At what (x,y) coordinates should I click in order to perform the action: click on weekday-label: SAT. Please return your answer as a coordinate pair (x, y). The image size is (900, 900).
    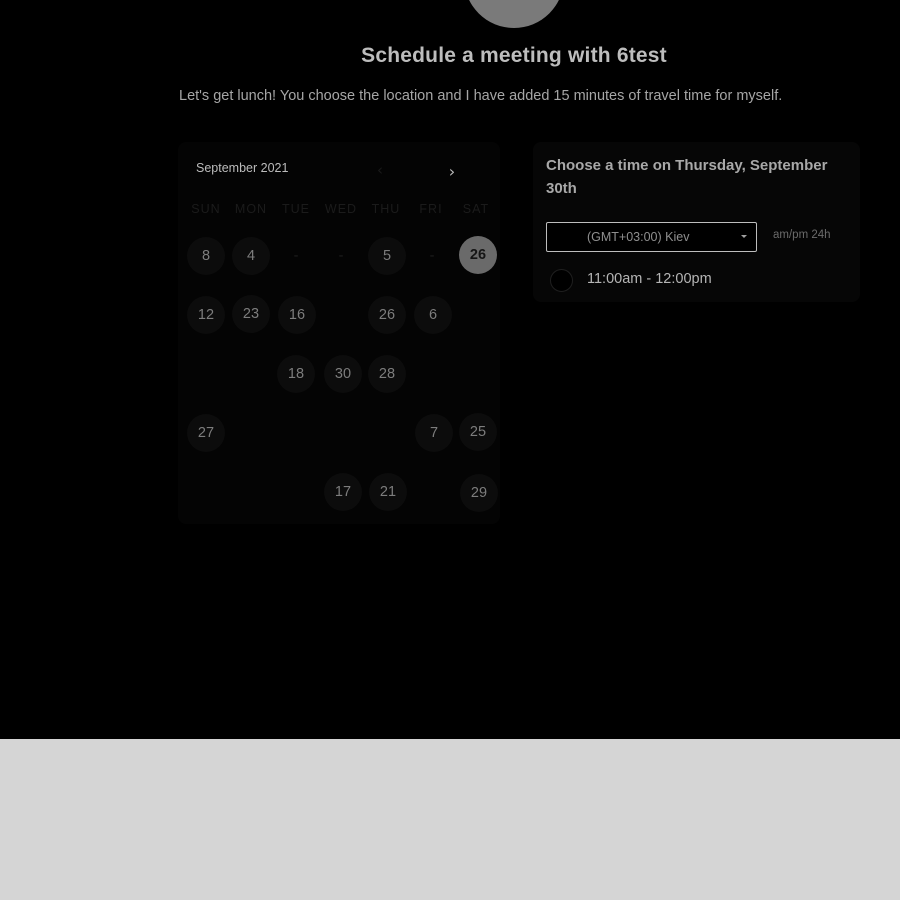
    Looking at the image, I should click on (476, 209).